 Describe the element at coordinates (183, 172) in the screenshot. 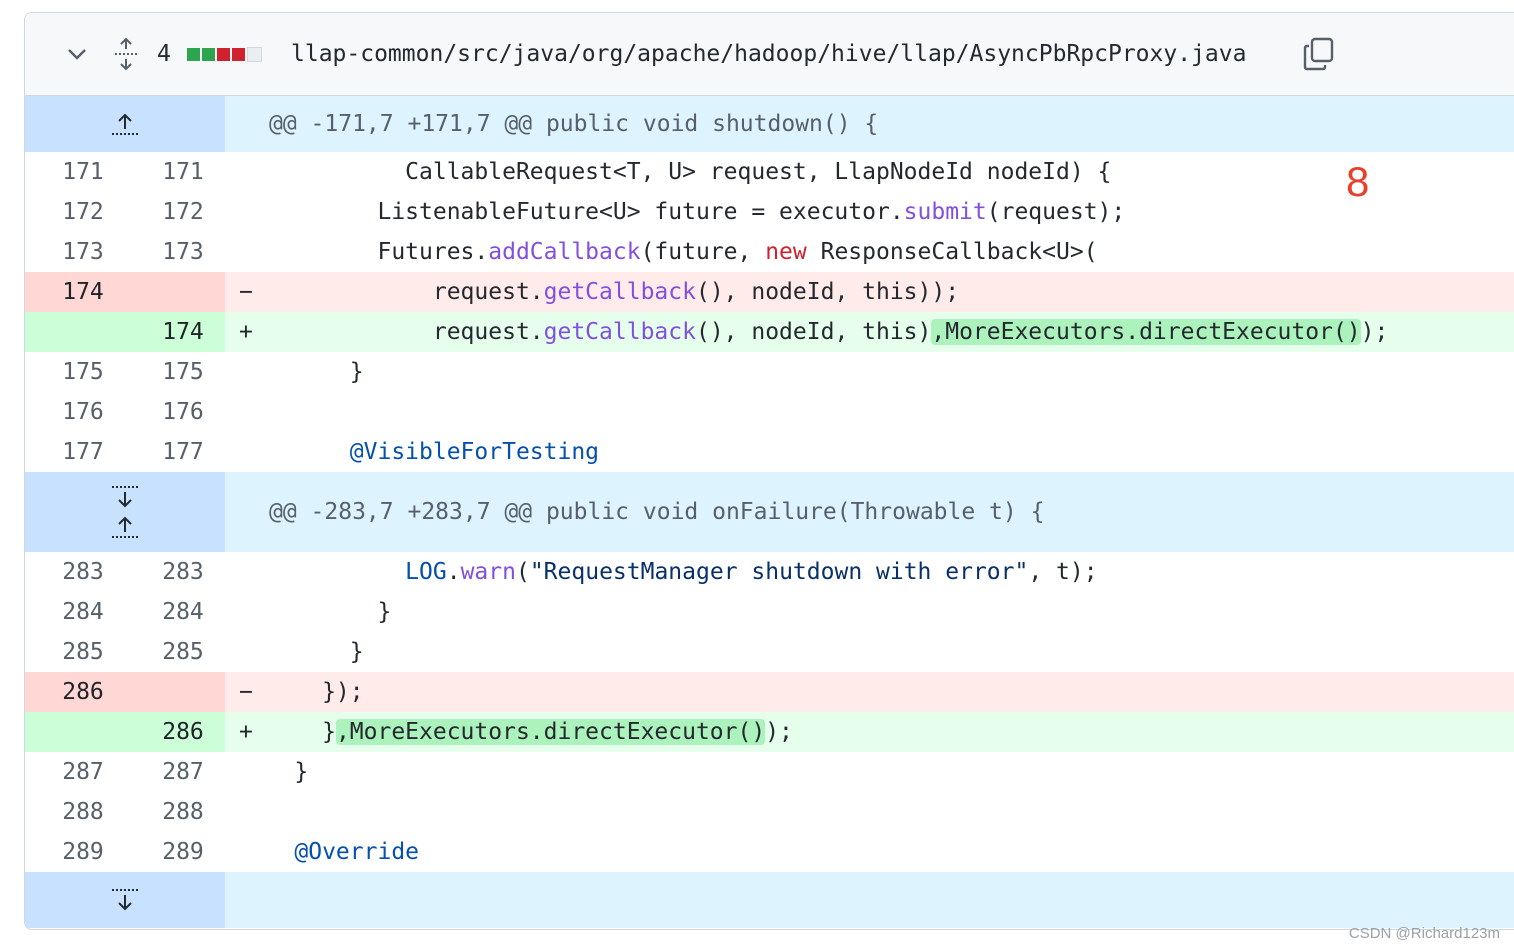

I see `new-line-number: 171` at that location.